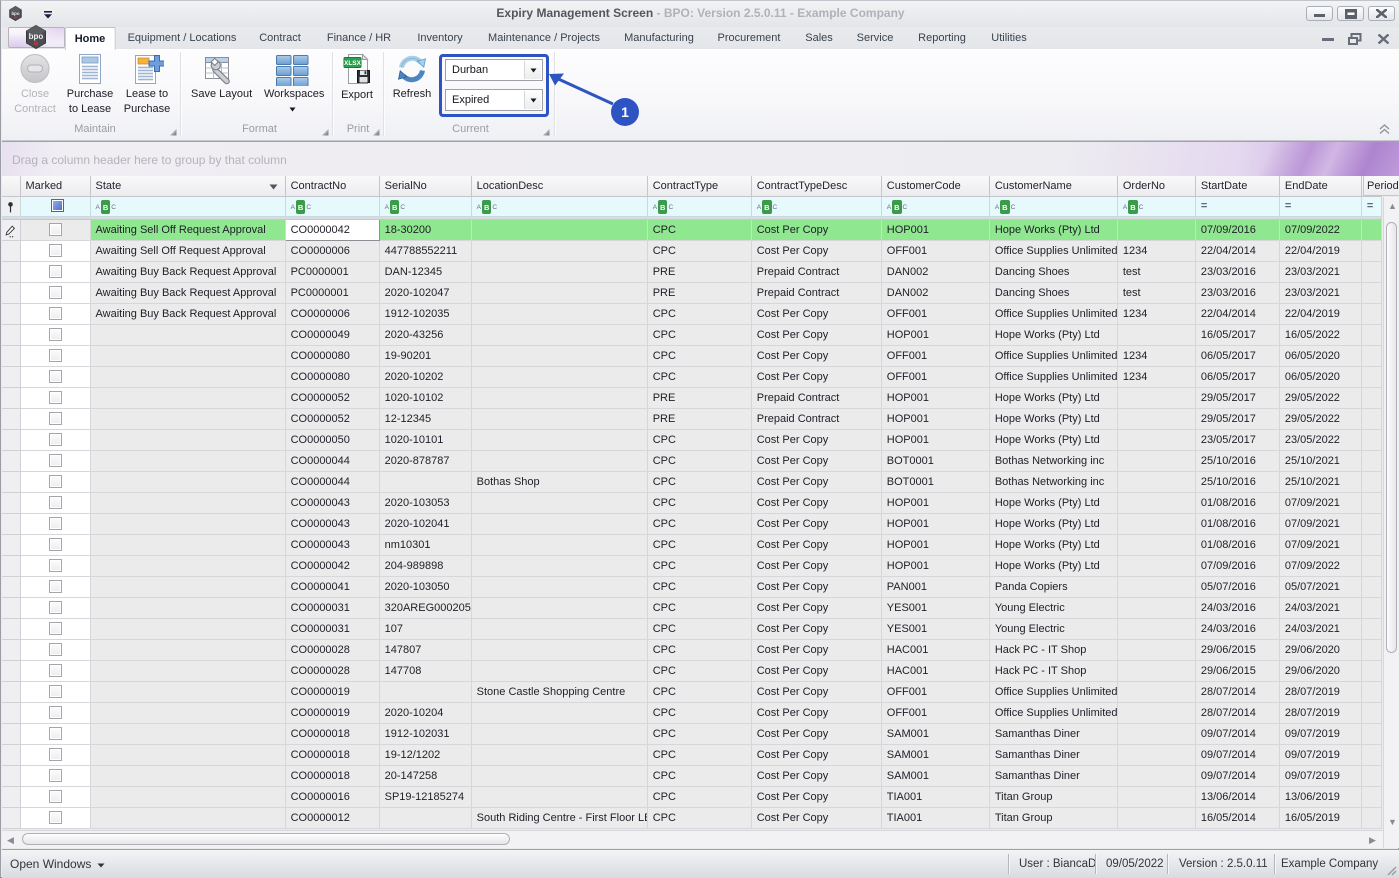 The height and width of the screenshot is (878, 1399). What do you see at coordinates (353, 63) in the screenshot?
I see `svg-text: XLSX` at bounding box center [353, 63].